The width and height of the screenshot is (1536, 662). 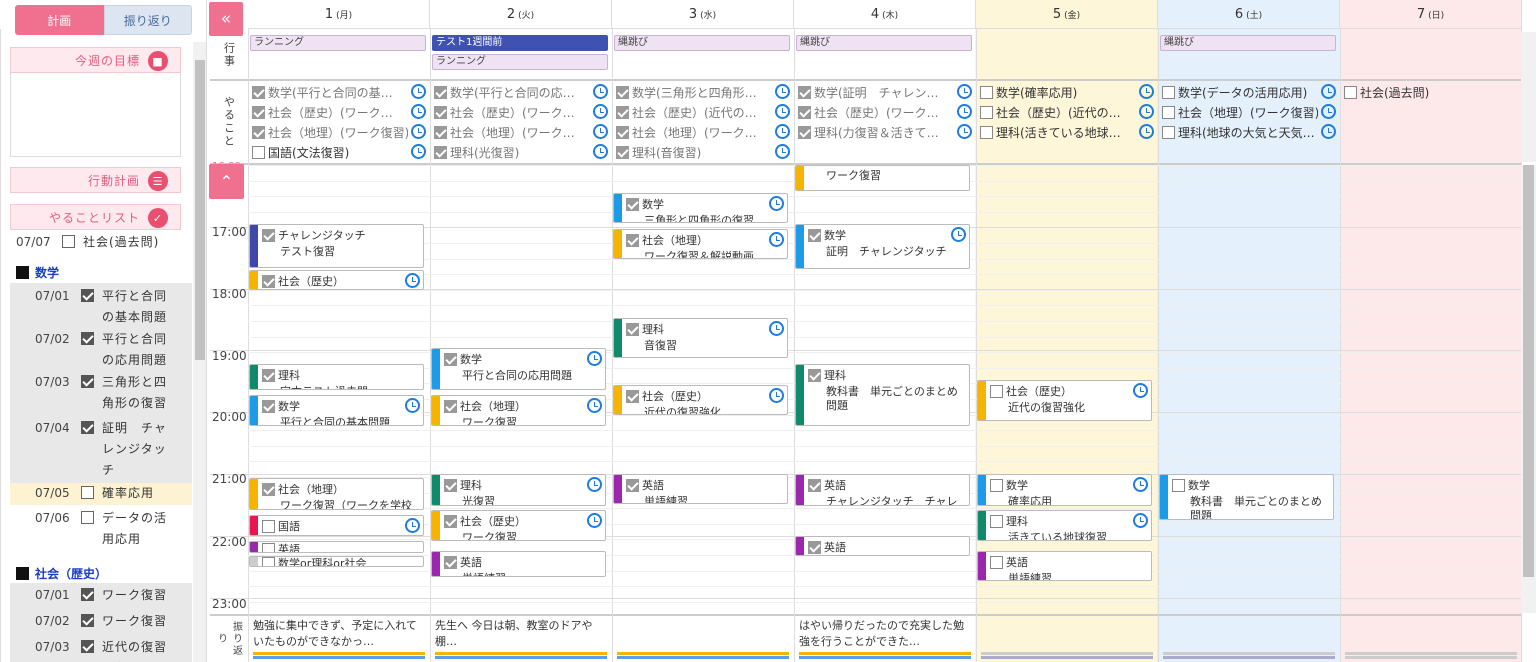 I want to click on list-item: 07/01 ワーク復習, so click(x=96, y=595).